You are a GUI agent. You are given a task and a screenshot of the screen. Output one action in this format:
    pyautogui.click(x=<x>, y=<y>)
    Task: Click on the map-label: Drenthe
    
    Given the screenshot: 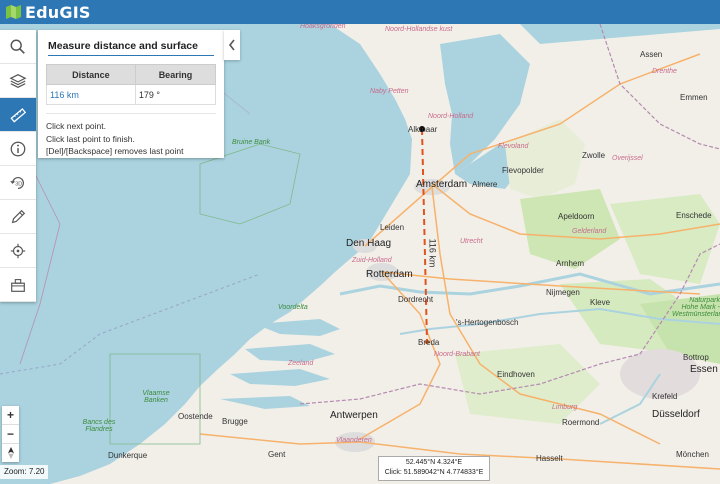 What is the action you would take?
    pyautogui.click(x=664, y=71)
    